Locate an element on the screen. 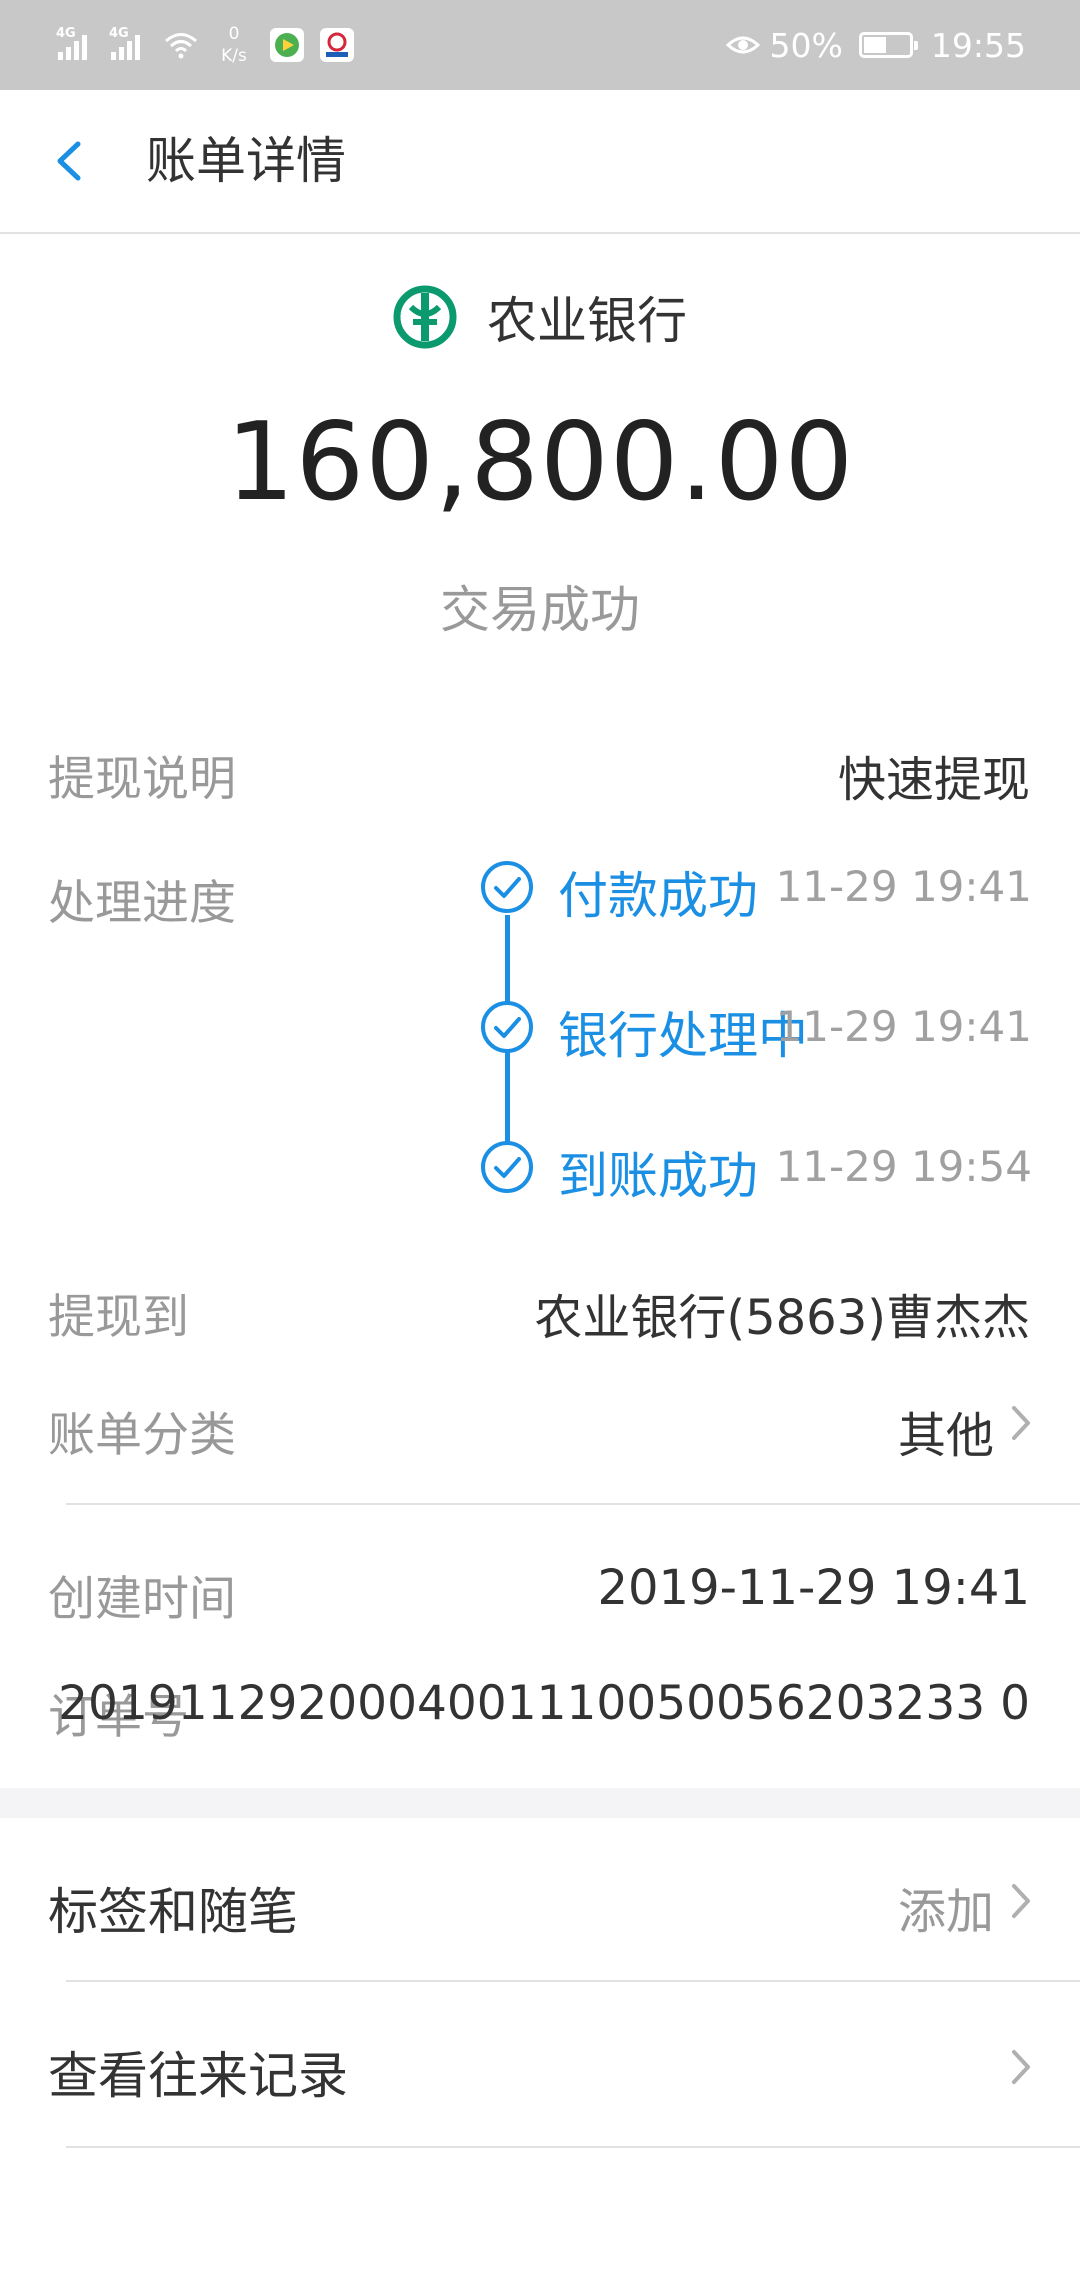 The width and height of the screenshot is (1080, 2280). eye-icon is located at coordinates (742, 45).